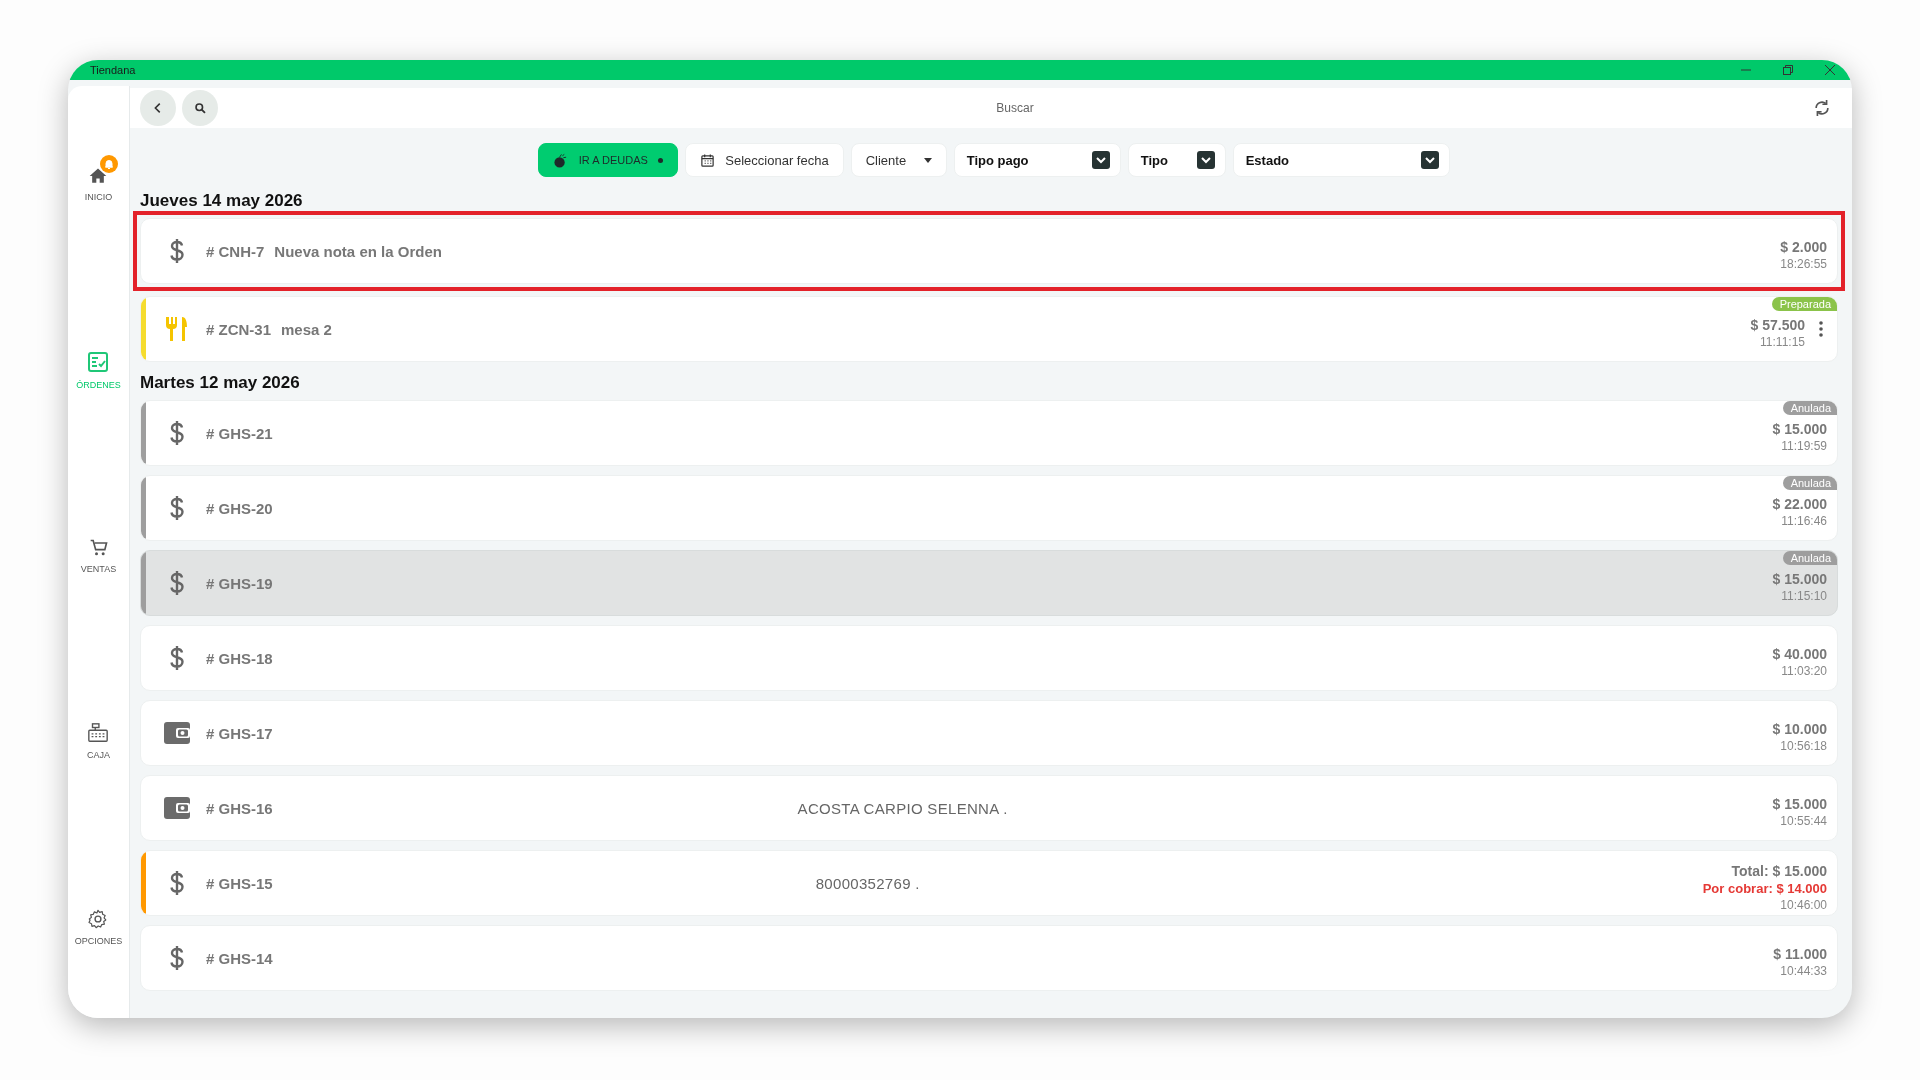 This screenshot has width=1920, height=1080. I want to click on amount-due: Por cobrar: $ 14.000, so click(1764, 888).